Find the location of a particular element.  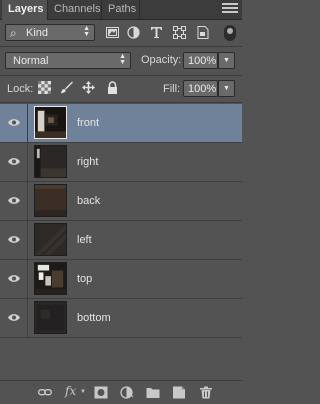

tab-paths: Paths is located at coordinates (121, 9).